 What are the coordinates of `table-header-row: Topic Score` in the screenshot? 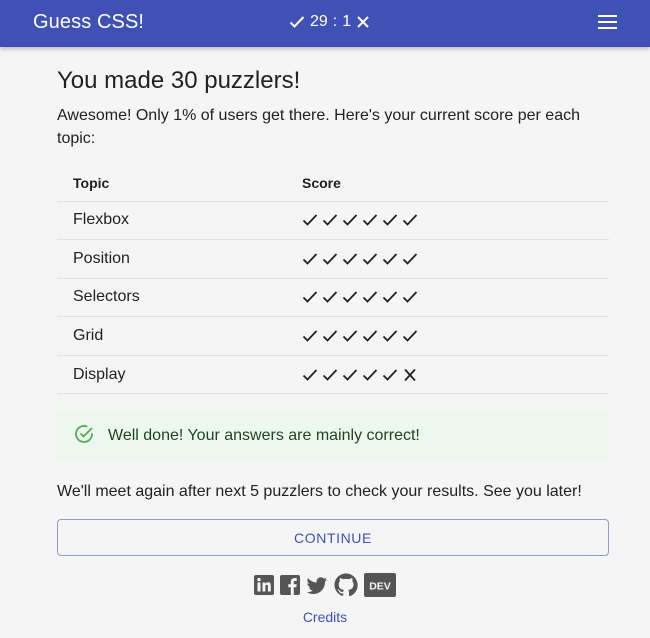 It's located at (333, 183).